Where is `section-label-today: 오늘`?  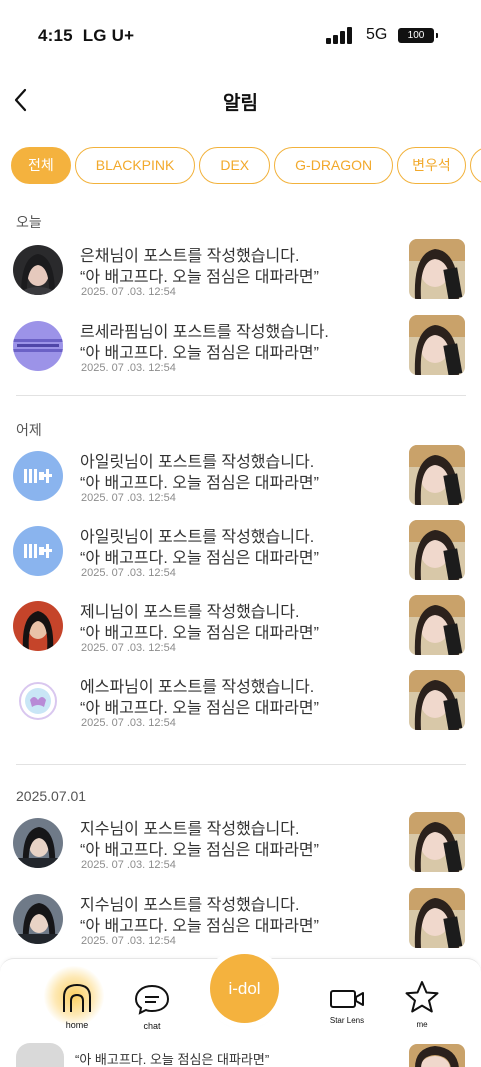
section-label-today: 오늘 is located at coordinates (29, 222).